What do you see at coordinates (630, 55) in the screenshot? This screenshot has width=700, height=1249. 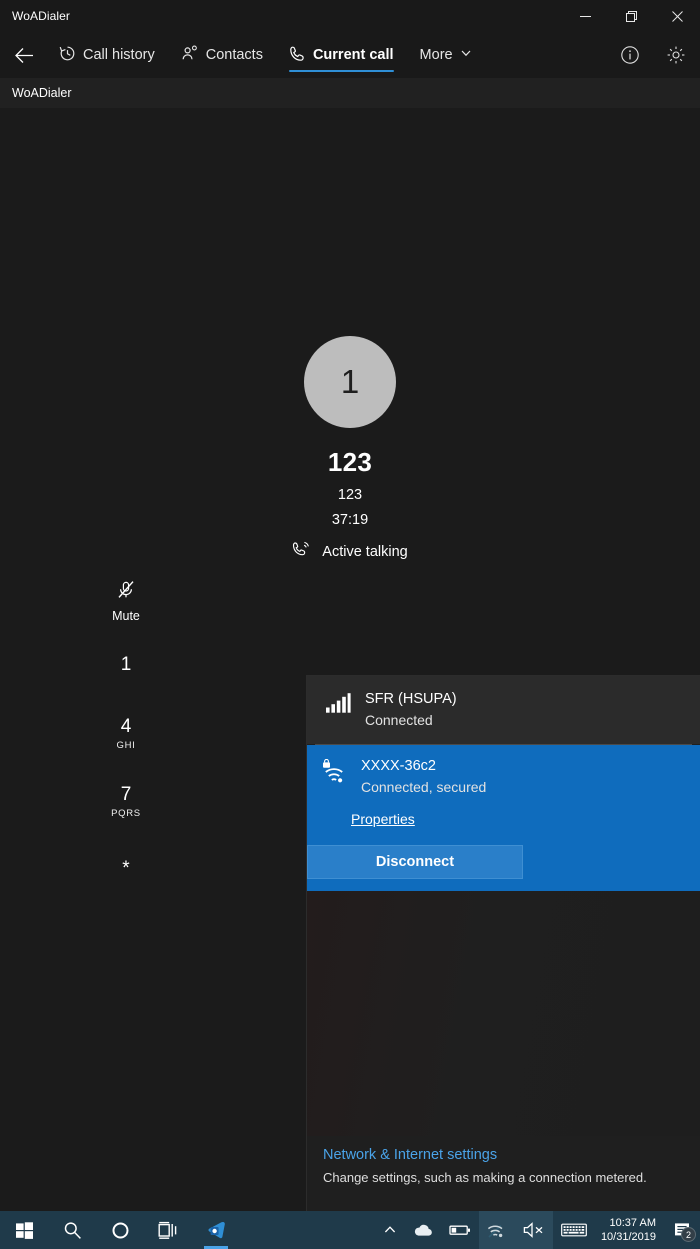 I see `info-button` at bounding box center [630, 55].